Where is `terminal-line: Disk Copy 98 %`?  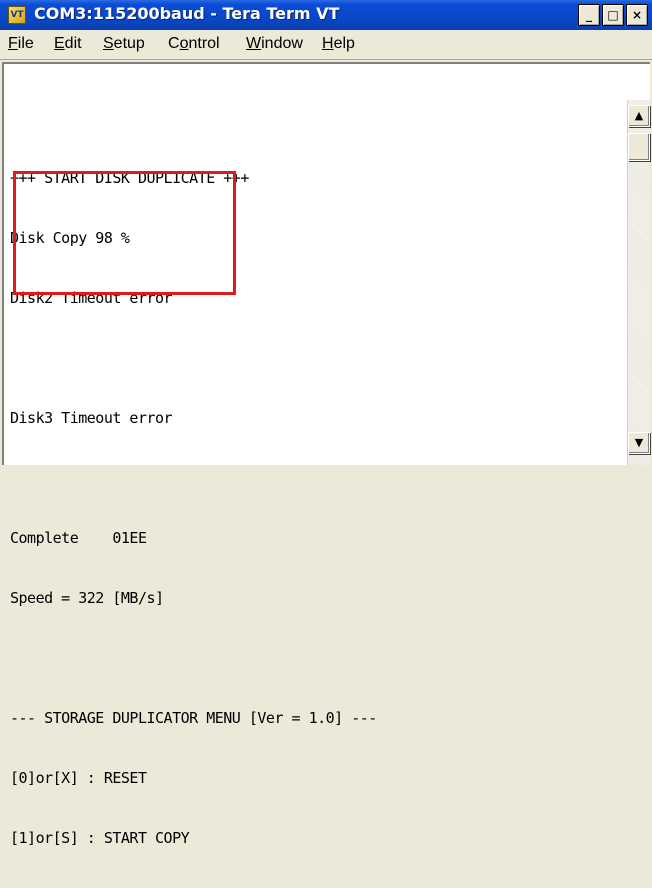
terminal-line: Disk Copy 98 % is located at coordinates (70, 238).